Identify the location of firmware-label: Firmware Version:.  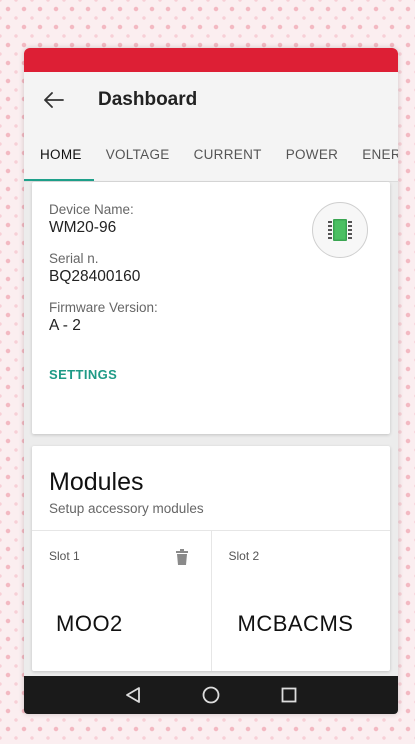
(103, 307).